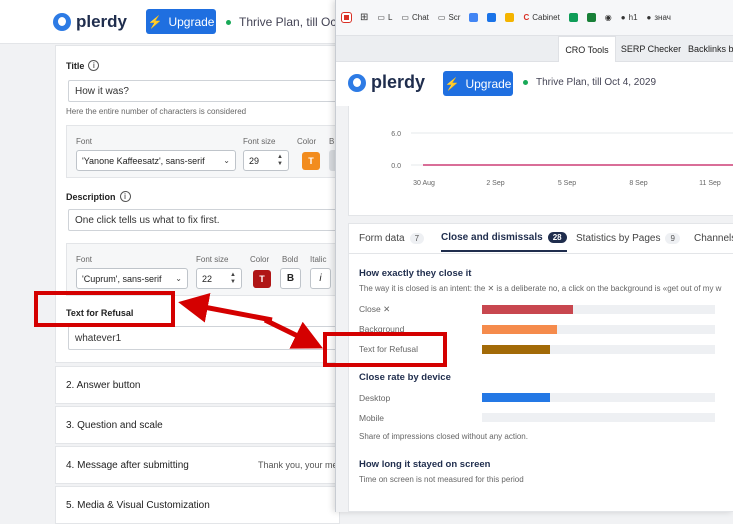 Image resolution: width=733 pixels, height=524 pixels. What do you see at coordinates (633, 17) in the screenshot?
I see `bookmark-label: h1` at bounding box center [633, 17].